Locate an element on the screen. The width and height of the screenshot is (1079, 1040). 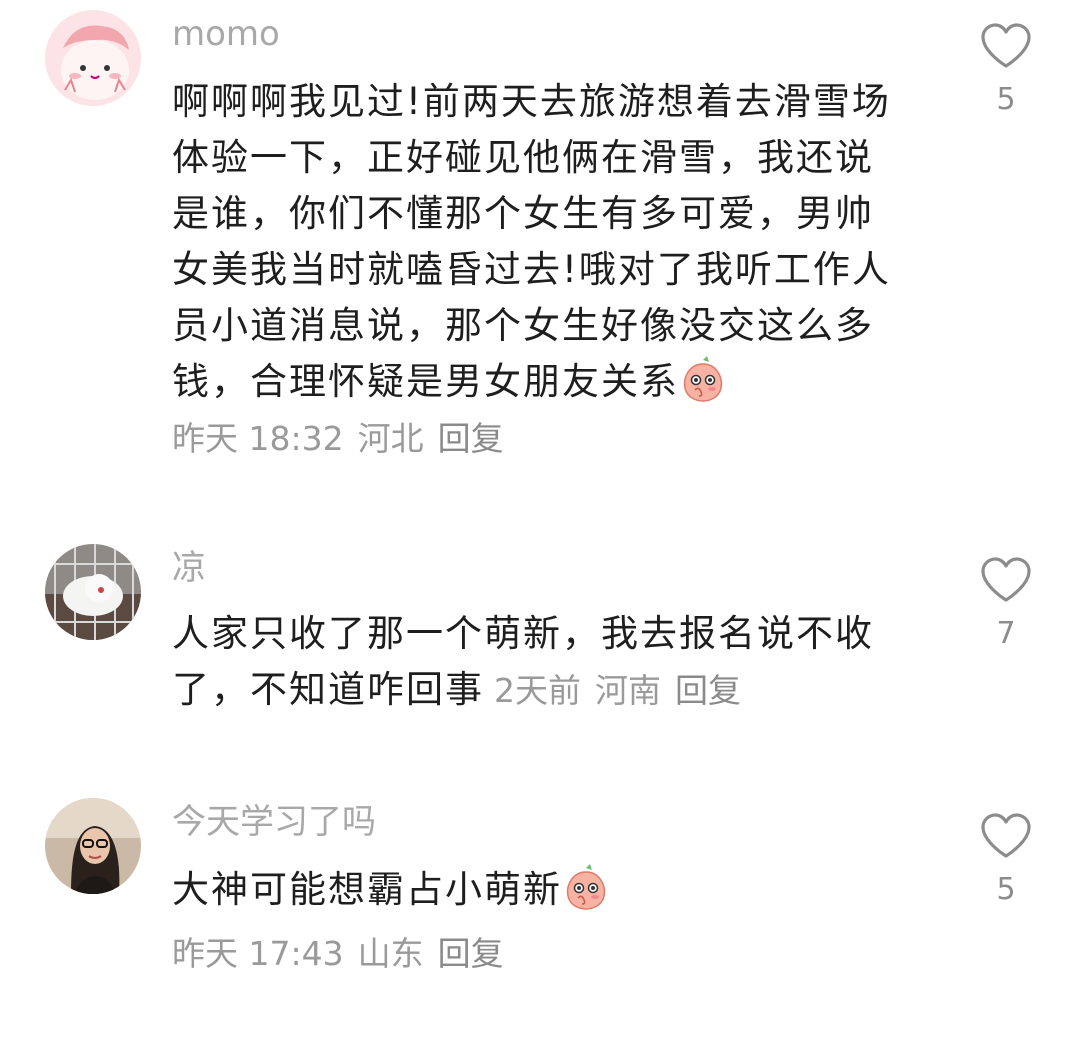
username: 今天学习了吗 is located at coordinates (274, 822).